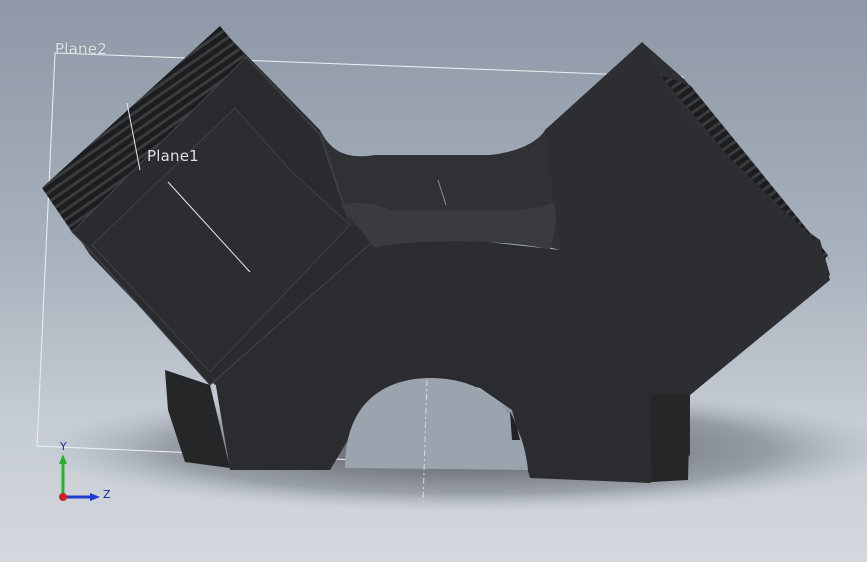  What do you see at coordinates (670, 438) in the screenshot?
I see `right-leg` at bounding box center [670, 438].